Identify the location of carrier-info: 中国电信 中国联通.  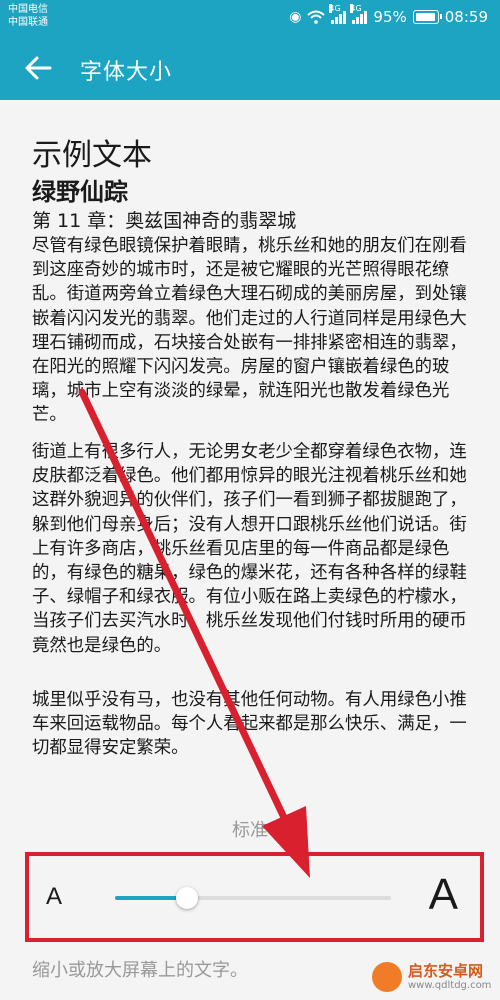
(28, 16).